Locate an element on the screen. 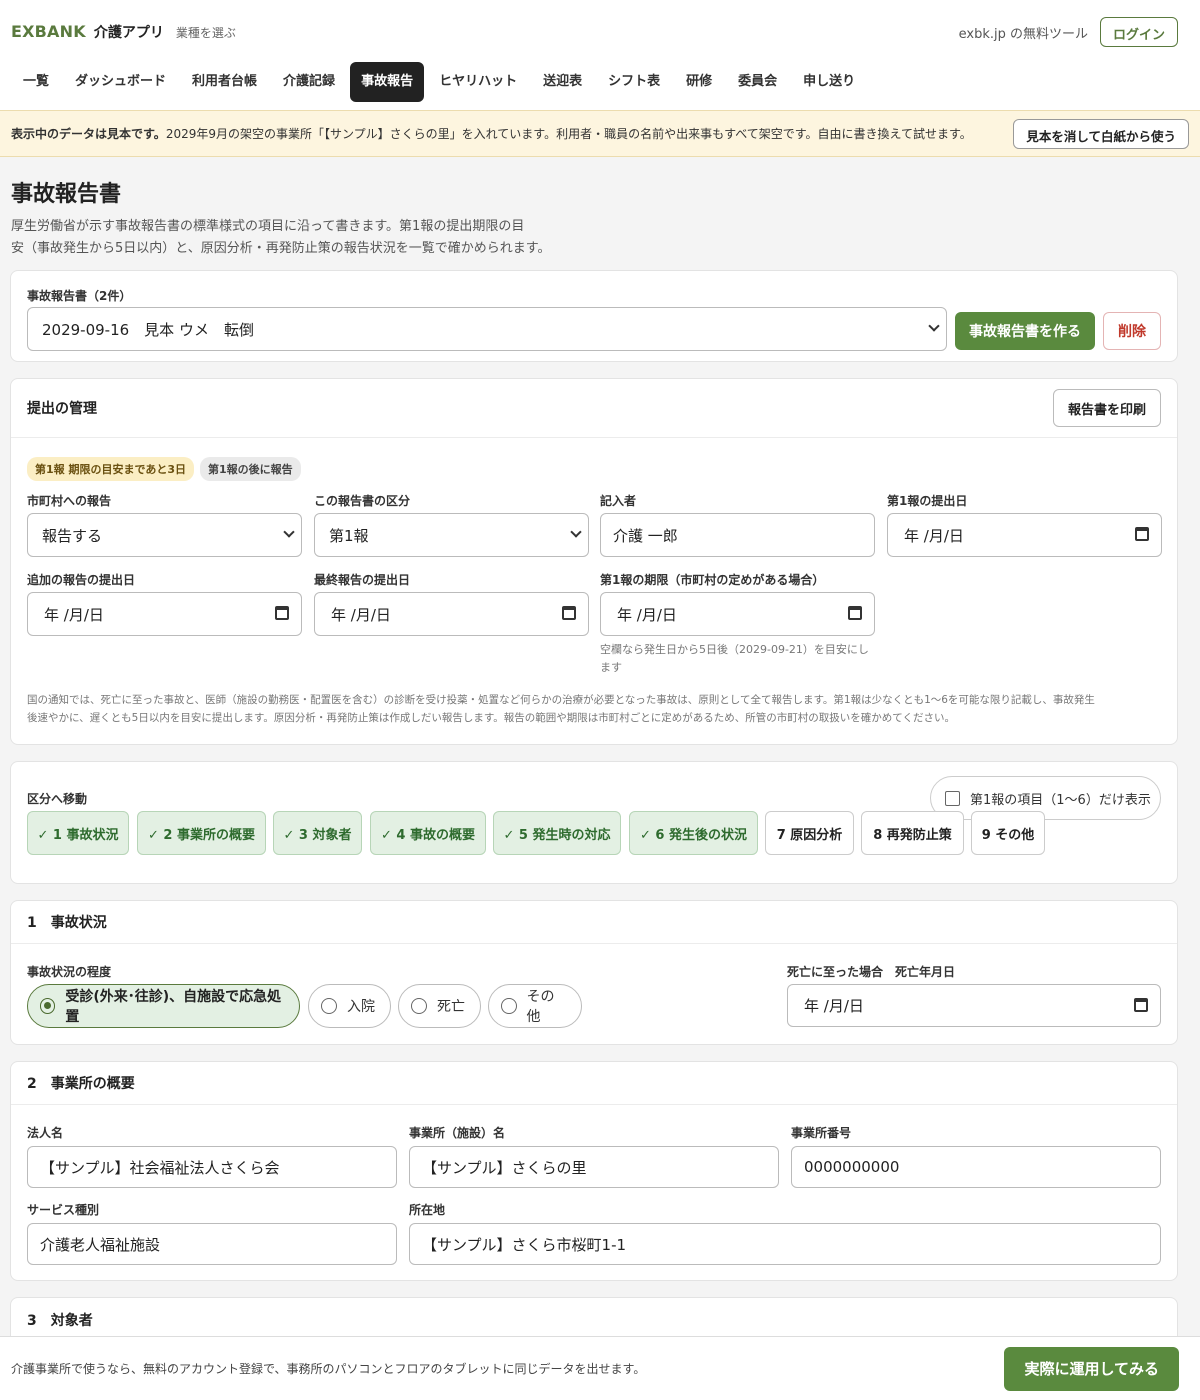 This screenshot has height=1400, width=1200. deadline-input: 年 /月/日 is located at coordinates (737, 614).